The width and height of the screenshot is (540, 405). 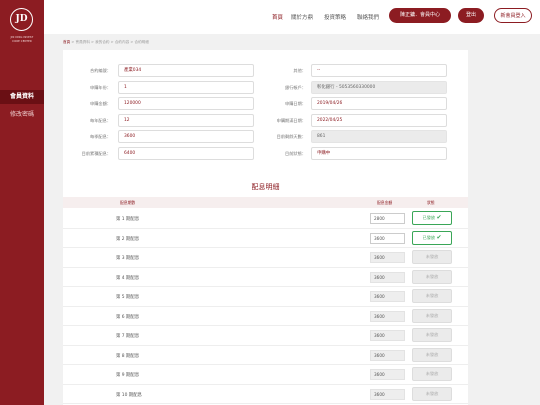 I want to click on column-header-status: 狀態, so click(x=431, y=202).